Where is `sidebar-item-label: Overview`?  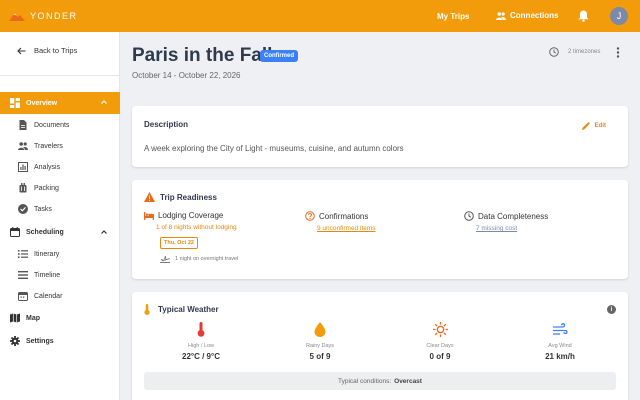
sidebar-item-label: Overview is located at coordinates (42, 103).